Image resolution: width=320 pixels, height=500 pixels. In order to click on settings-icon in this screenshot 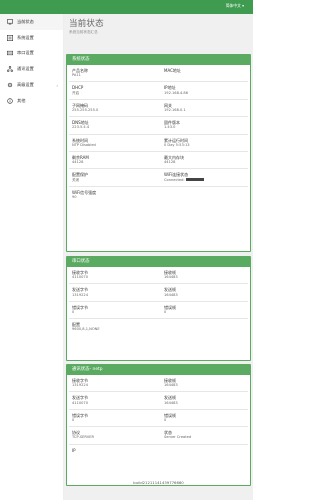, I will do `click(9, 37)`.